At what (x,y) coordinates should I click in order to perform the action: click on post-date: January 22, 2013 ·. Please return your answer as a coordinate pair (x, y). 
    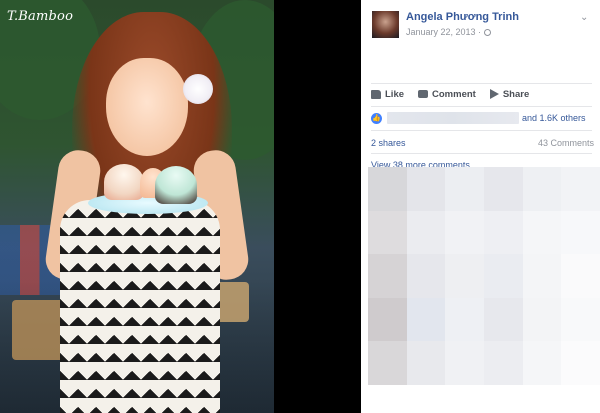
    Looking at the image, I should click on (449, 32).